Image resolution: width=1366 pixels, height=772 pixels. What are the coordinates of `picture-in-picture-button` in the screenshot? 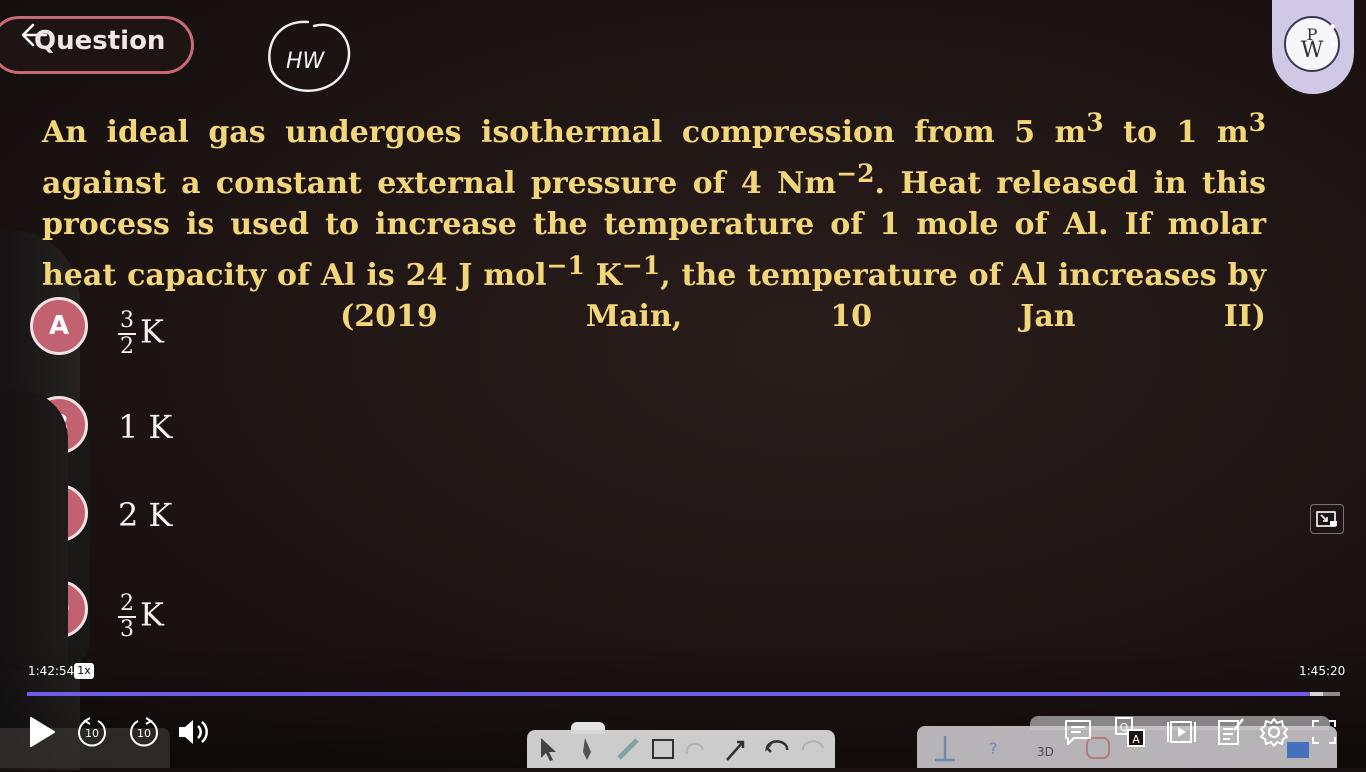 It's located at (1327, 519).